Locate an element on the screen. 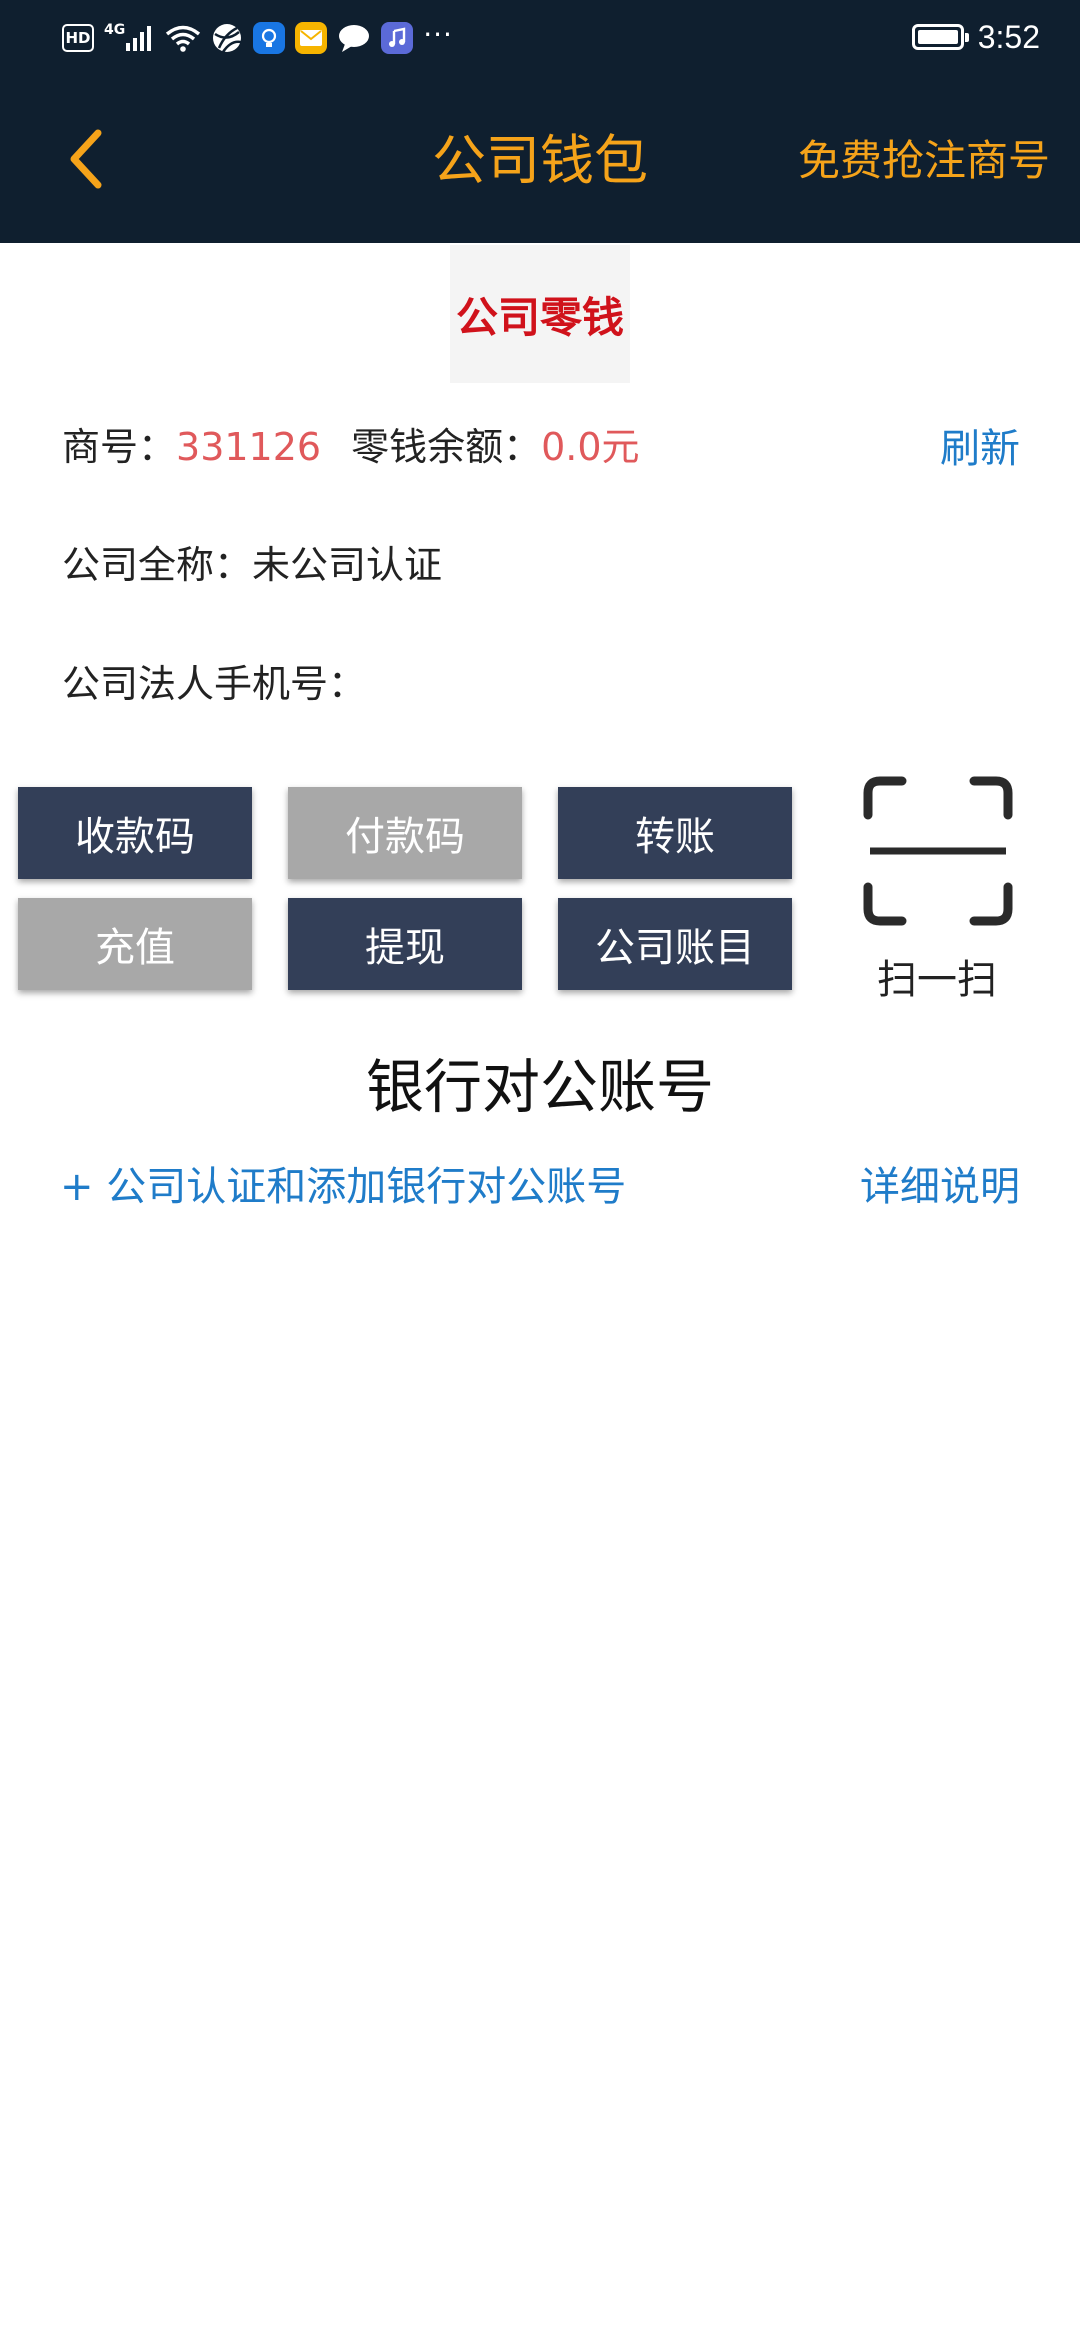  status-bar: HD 4G ··· 3:52 is located at coordinates (540, 39).